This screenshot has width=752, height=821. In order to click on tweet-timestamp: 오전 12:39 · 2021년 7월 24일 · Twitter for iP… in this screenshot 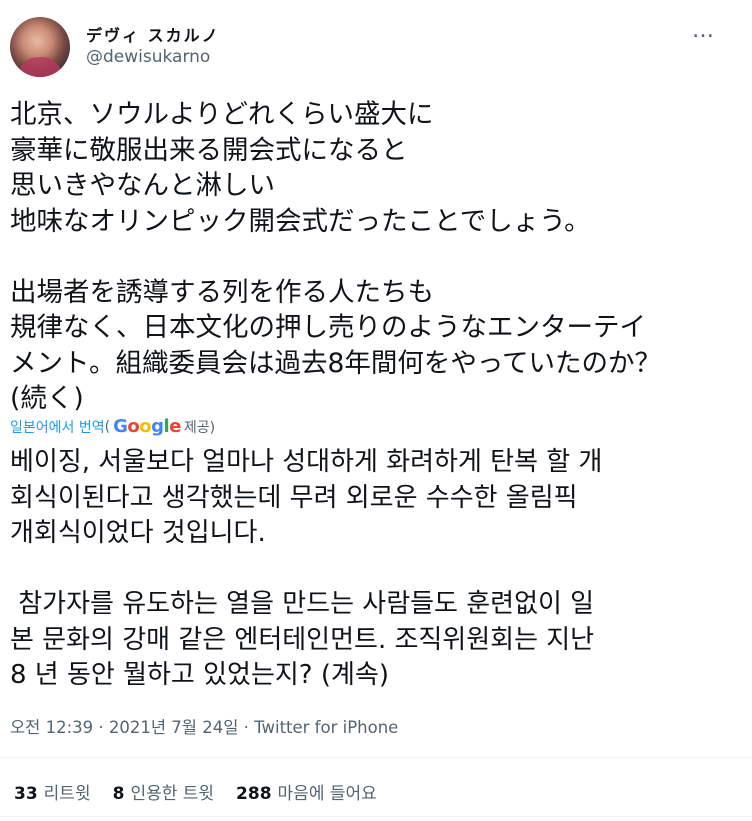, I will do `click(204, 726)`.